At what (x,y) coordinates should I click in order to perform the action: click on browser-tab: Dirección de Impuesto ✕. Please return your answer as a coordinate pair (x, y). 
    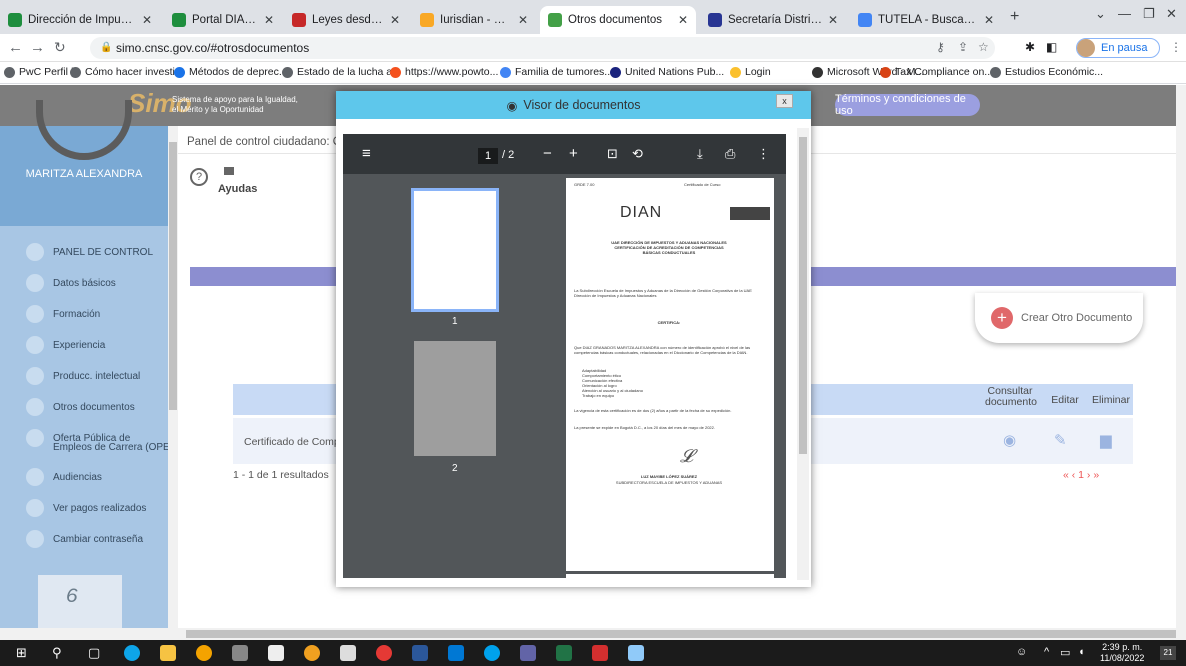
    Looking at the image, I should click on (80, 20).